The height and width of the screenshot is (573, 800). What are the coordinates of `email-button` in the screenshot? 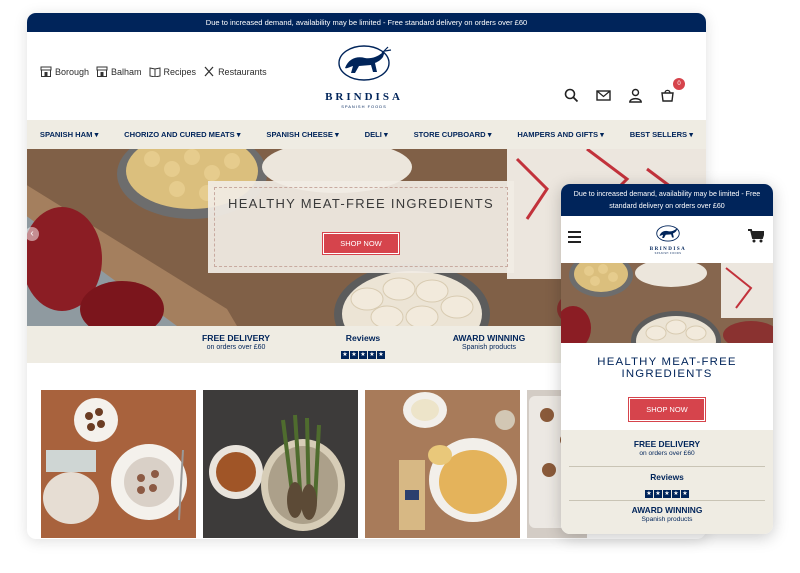 It's located at (604, 96).